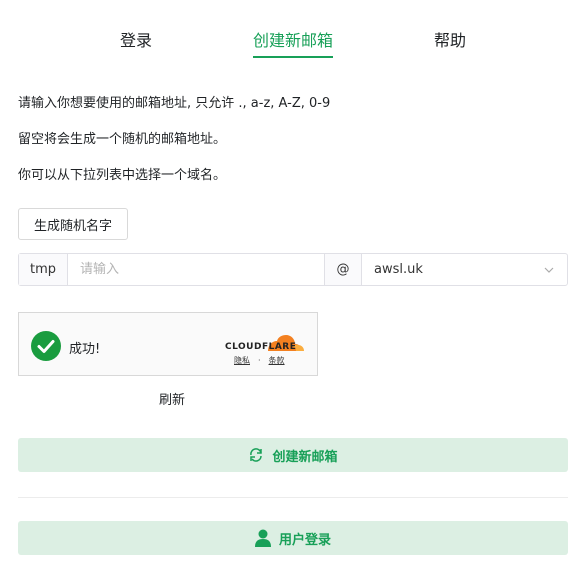 The image size is (586, 570). I want to click on user-icon, so click(262, 538).